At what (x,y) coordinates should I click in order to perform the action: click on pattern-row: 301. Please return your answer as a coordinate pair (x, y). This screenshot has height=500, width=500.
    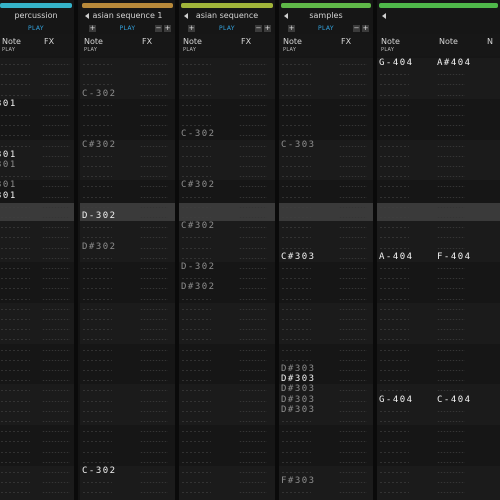
    Looking at the image, I should click on (37, 155).